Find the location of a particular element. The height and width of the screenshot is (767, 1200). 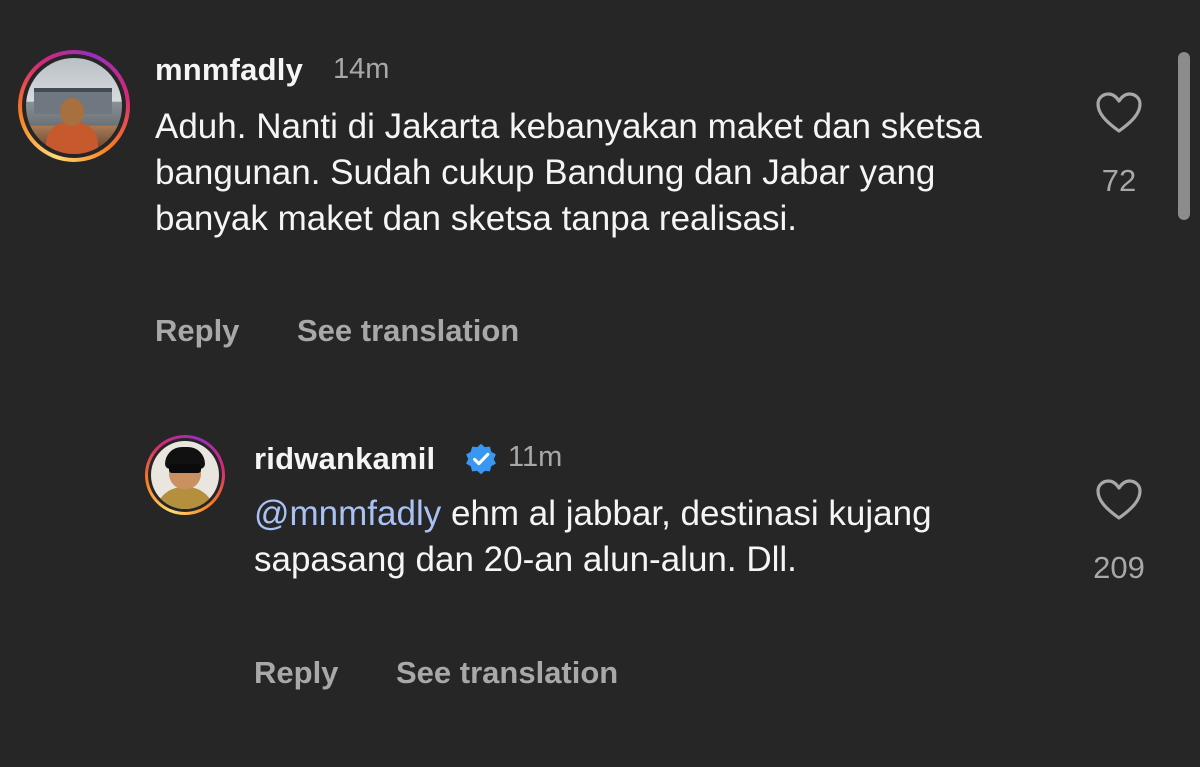

like-count: 209 is located at coordinates (1119, 567).